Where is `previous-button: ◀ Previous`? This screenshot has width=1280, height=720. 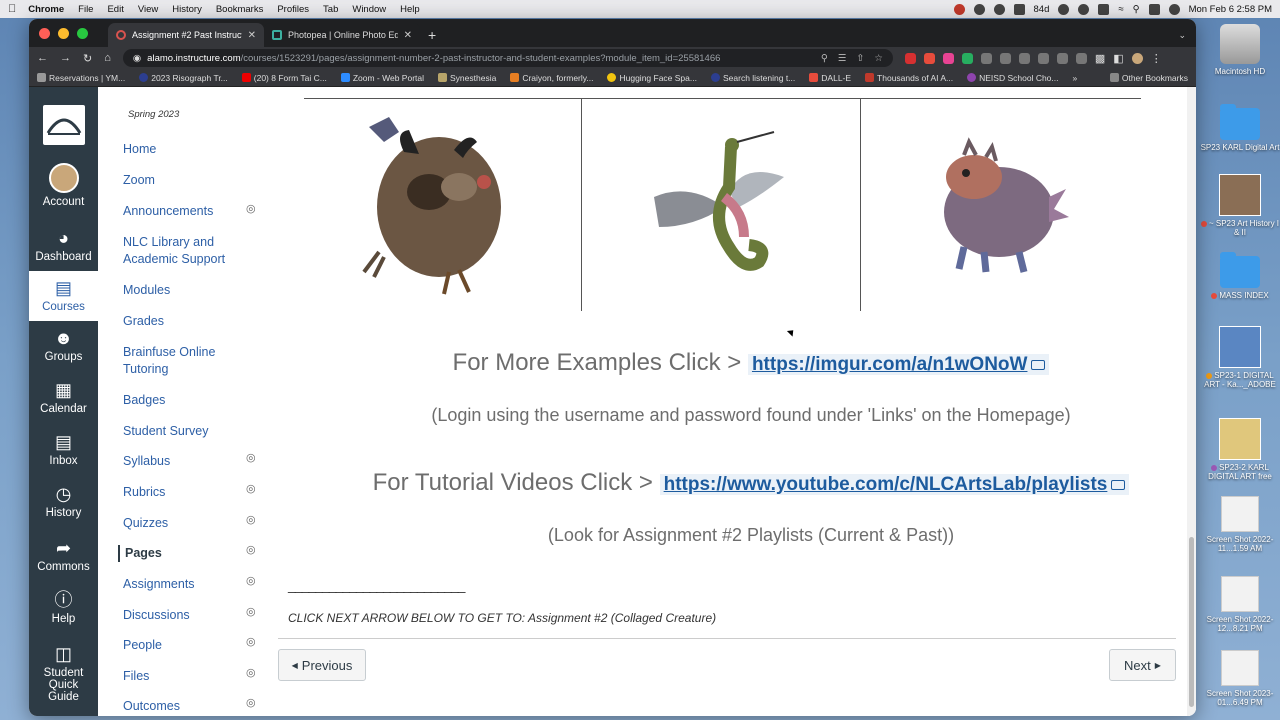
previous-button: ◀ Previous is located at coordinates (322, 665).